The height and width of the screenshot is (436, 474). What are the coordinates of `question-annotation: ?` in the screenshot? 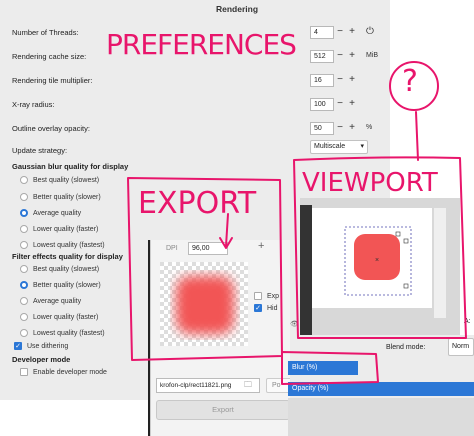 It's located at (410, 81).